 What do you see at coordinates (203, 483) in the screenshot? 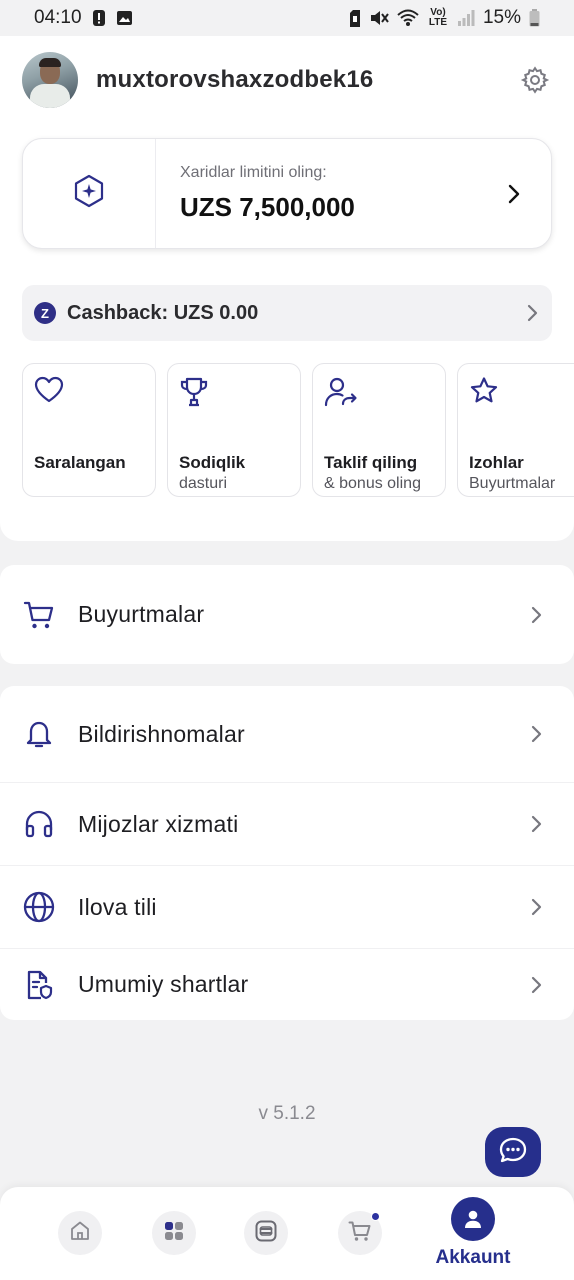
I see `tile-subtitle: dasturi` at bounding box center [203, 483].